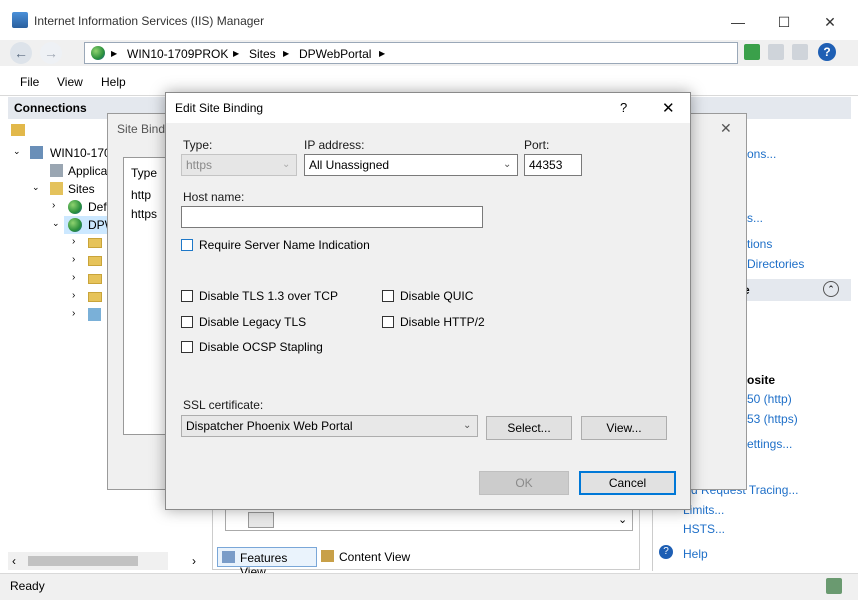 The height and width of the screenshot is (600, 858). Describe the element at coordinates (327, 556) in the screenshot. I see `content-view-icon` at that location.